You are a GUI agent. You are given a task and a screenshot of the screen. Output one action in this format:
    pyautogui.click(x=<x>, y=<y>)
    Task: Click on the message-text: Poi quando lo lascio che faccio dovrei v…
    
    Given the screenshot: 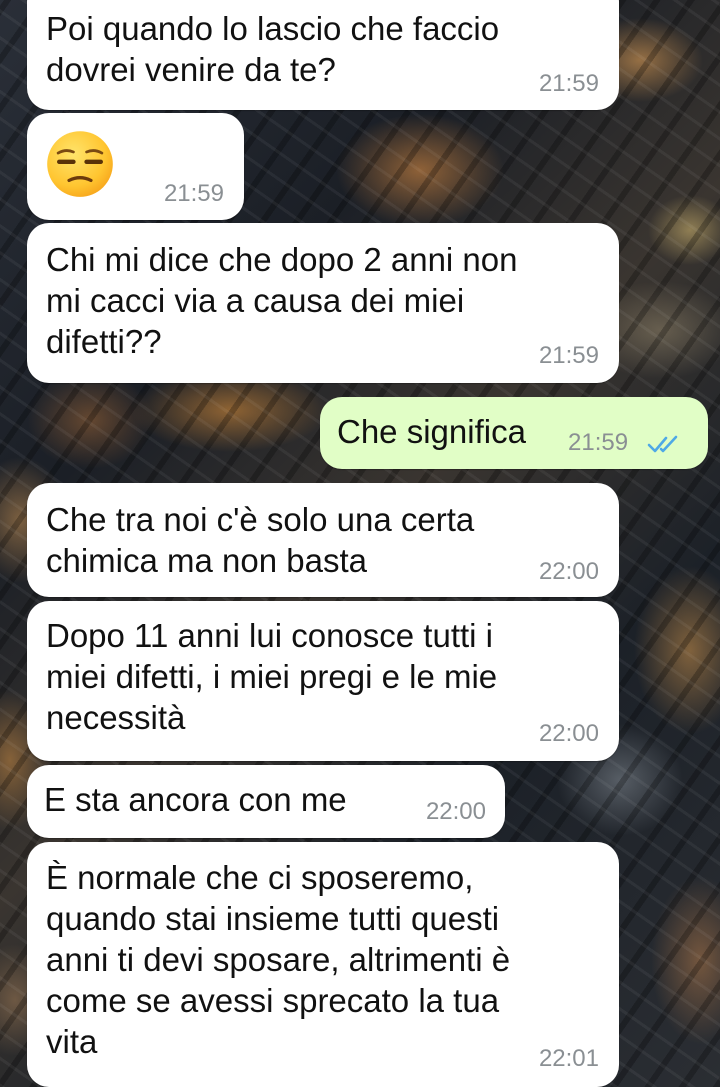 What is the action you would take?
    pyautogui.click(x=273, y=49)
    